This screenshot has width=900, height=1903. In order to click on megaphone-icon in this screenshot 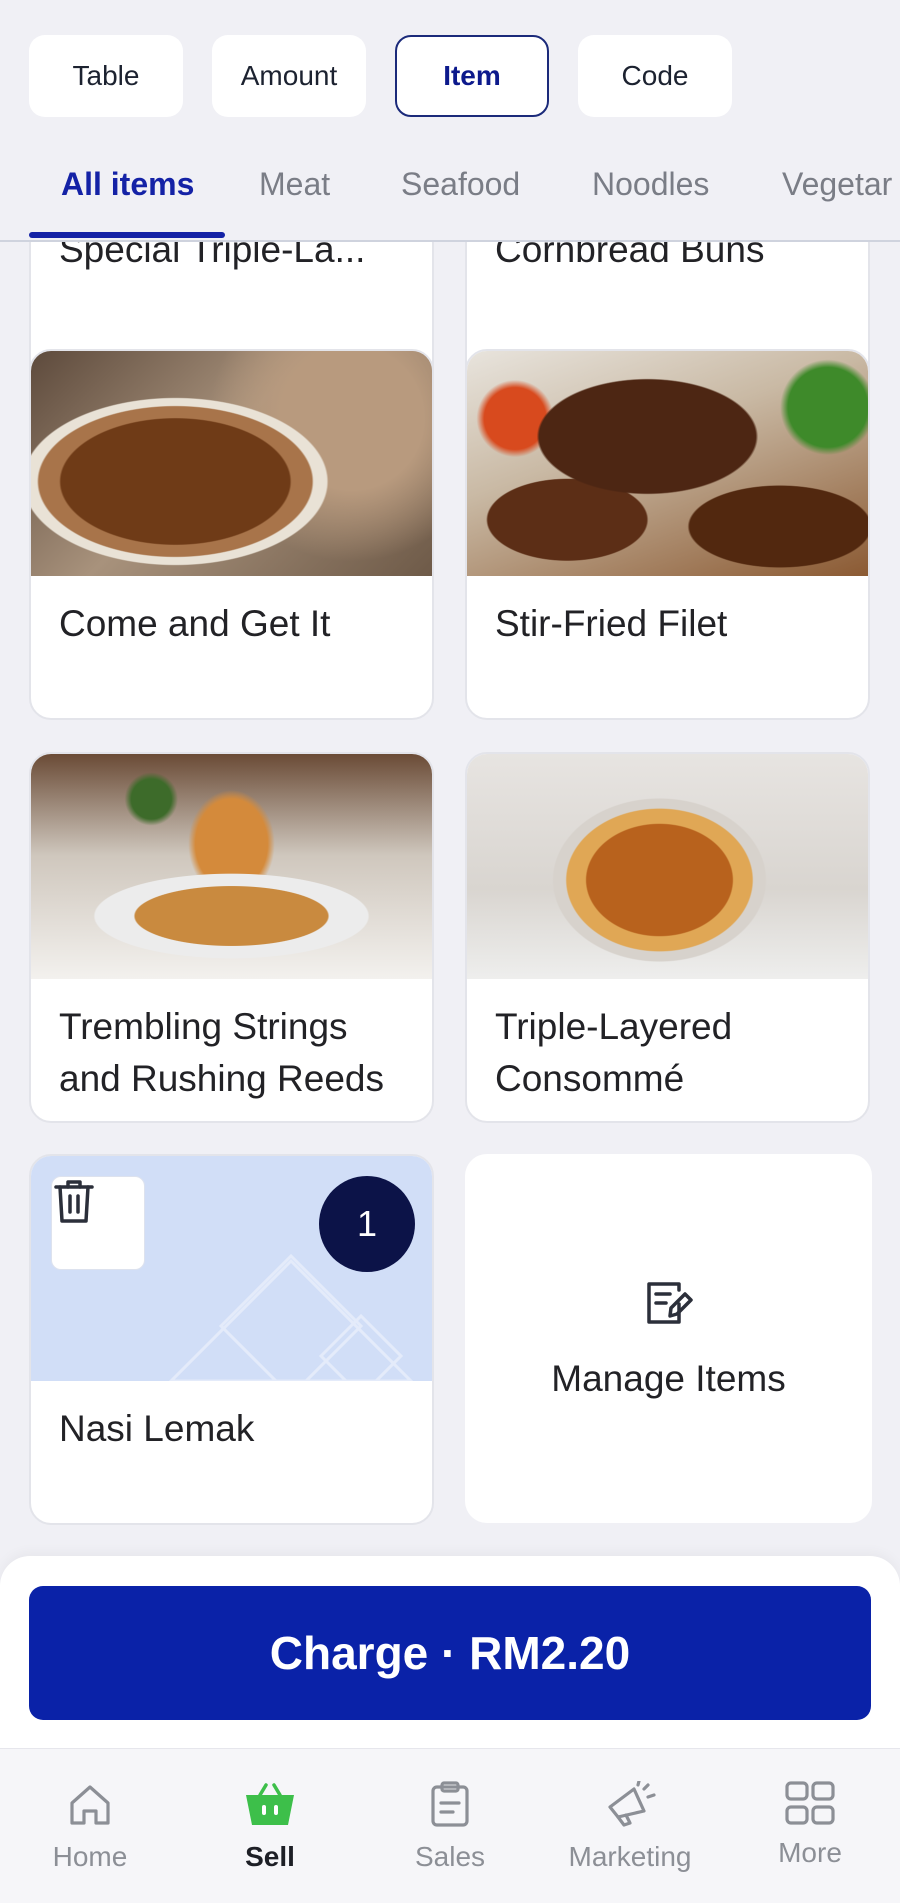, I will do `click(632, 1804)`.